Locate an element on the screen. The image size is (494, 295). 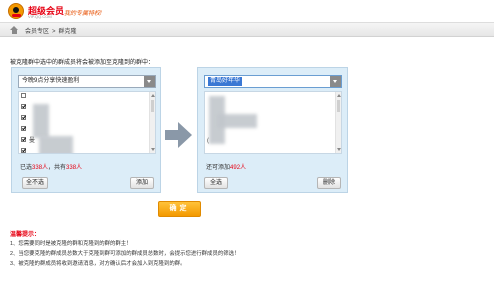
tip-item: 1、您需要同时是被克隆的群和克隆到的群的群主！ is located at coordinates (71, 244).